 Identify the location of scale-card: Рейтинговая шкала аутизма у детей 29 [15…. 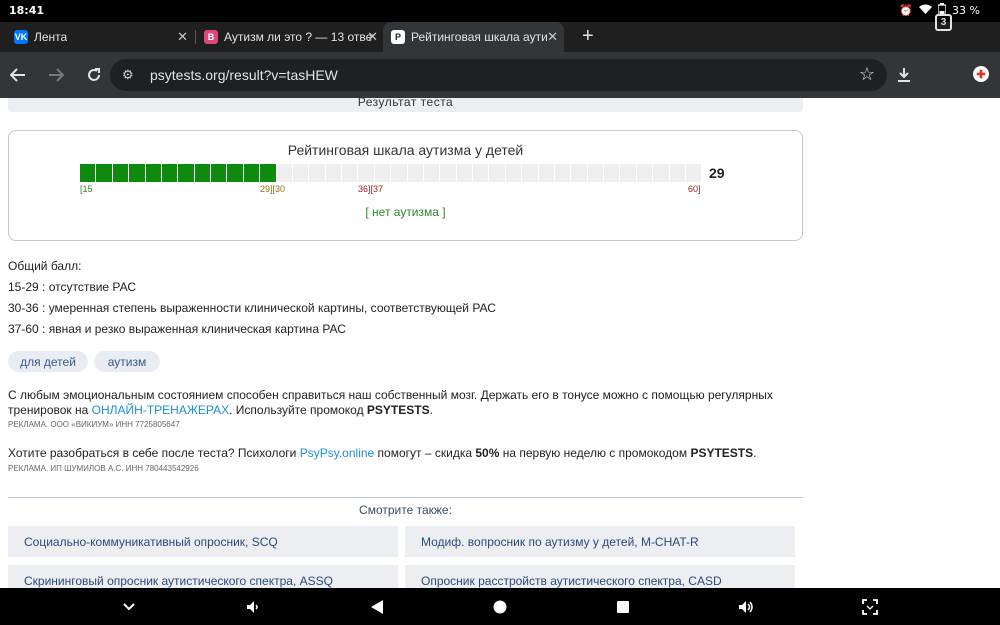
(405, 185).